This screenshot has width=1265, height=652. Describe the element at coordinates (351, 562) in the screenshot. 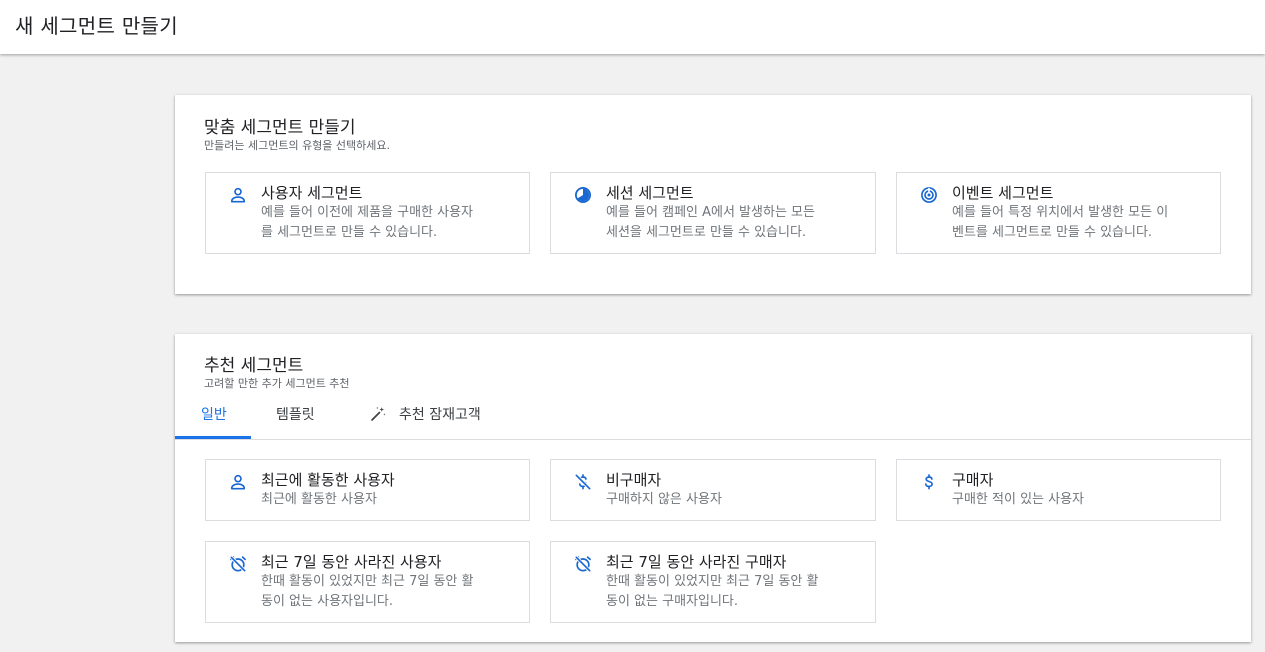

I see `option-title: 최근 7일 동안 사라진 사용자` at that location.